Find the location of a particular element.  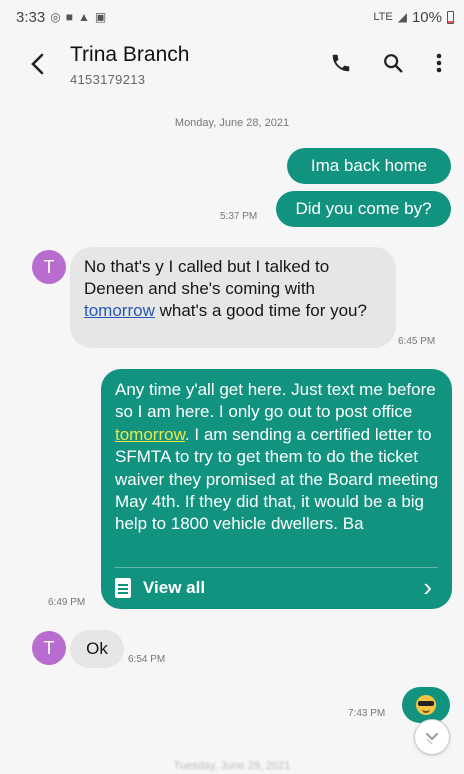

more-vert-icon is located at coordinates (439, 63).